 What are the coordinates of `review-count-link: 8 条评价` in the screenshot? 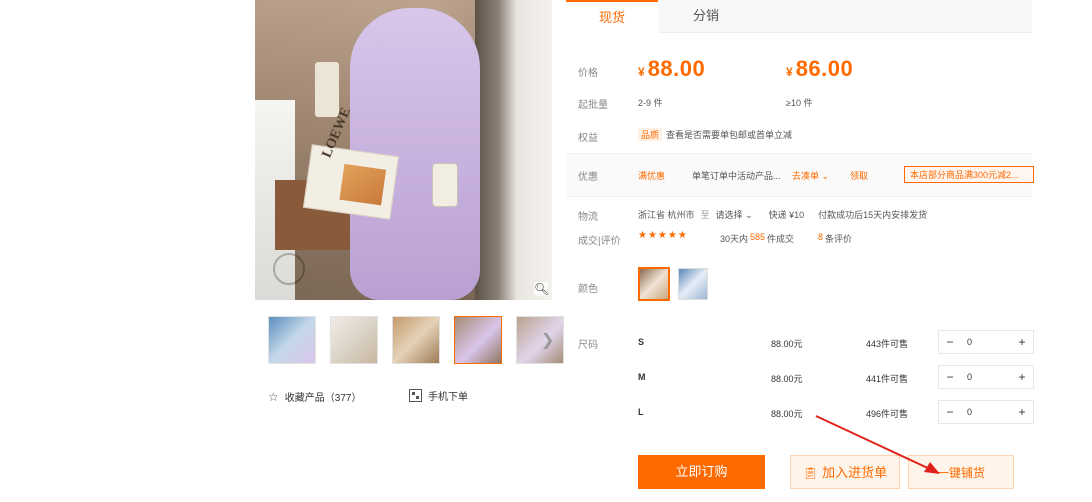 It's located at (835, 238).